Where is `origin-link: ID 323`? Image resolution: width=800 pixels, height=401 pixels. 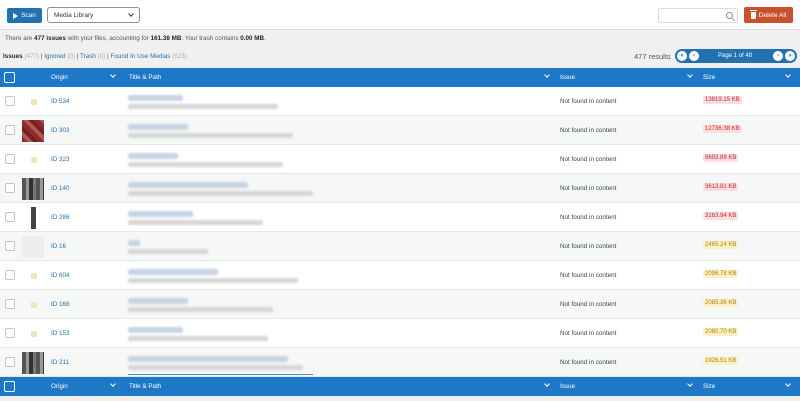
origin-link: ID 323 is located at coordinates (60, 159).